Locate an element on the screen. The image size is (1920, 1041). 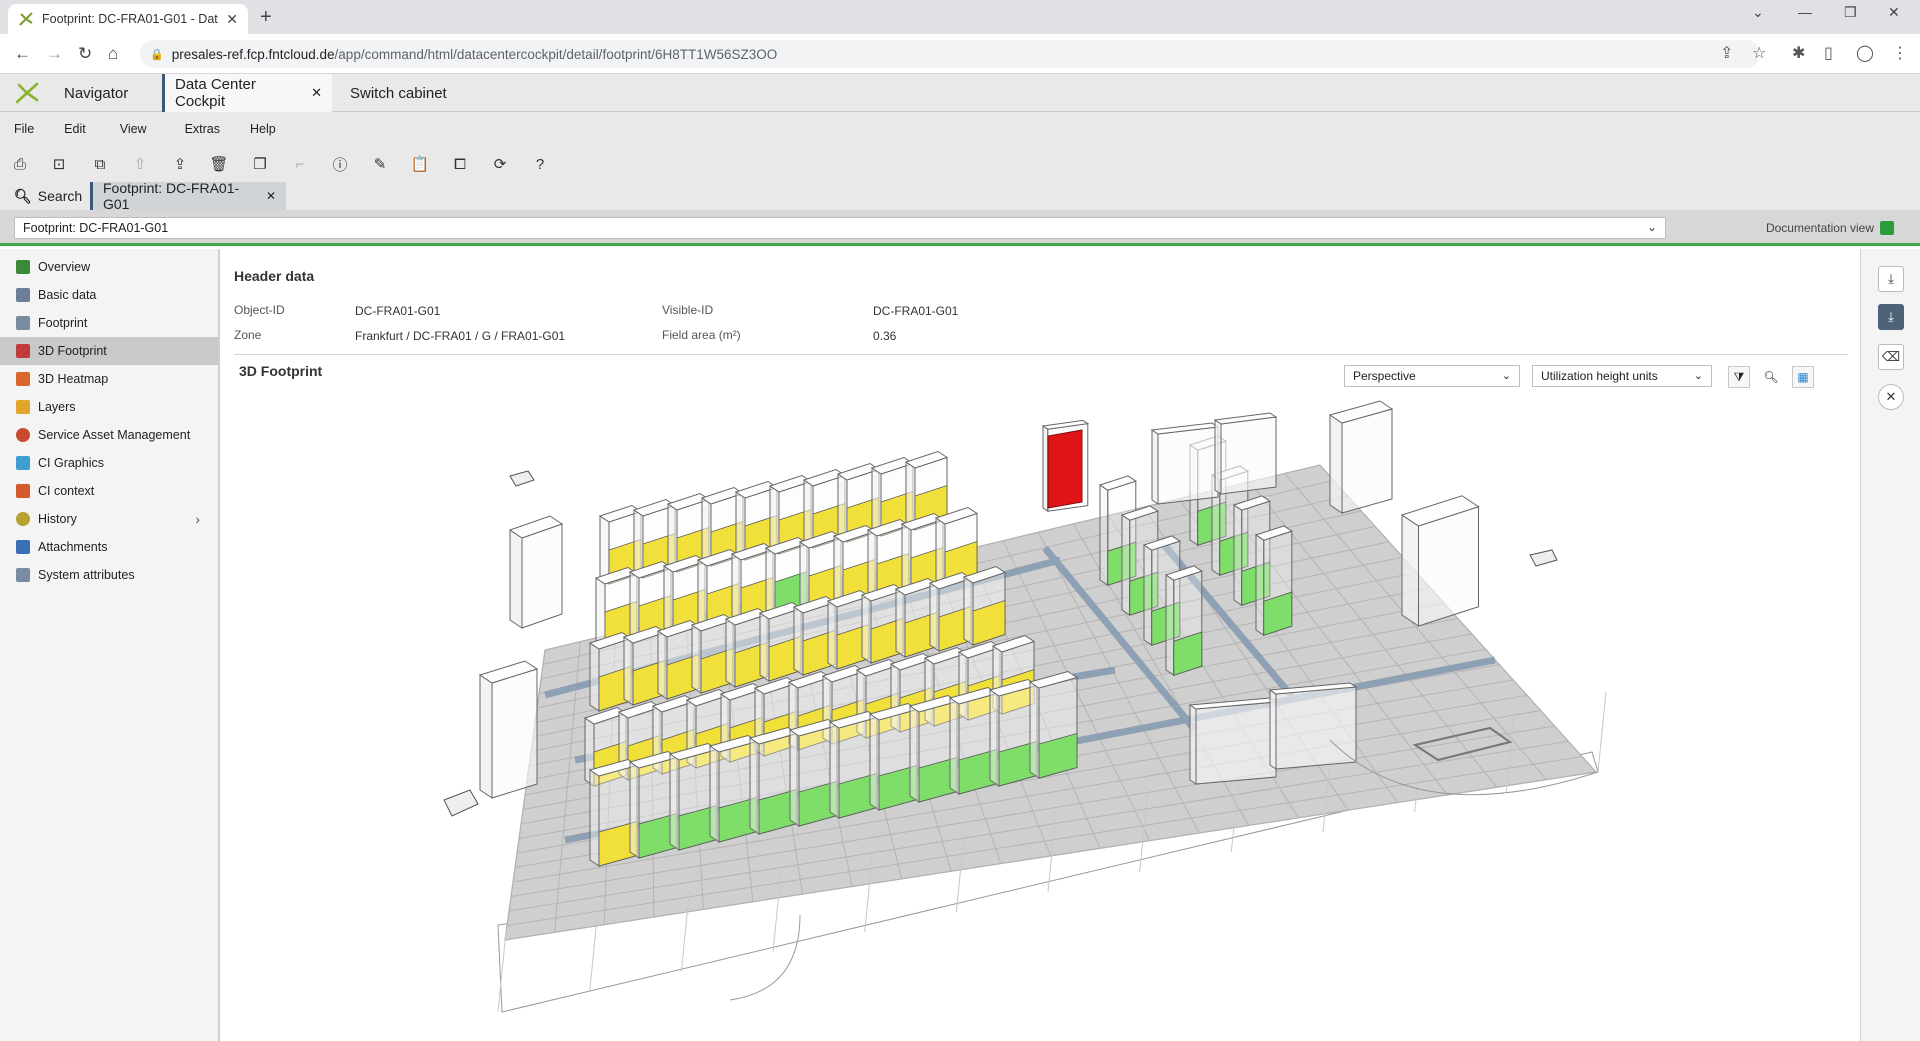
tab-footprint: Footprint: DC-FRA01-G01 ✕ is located at coordinates (188, 196).